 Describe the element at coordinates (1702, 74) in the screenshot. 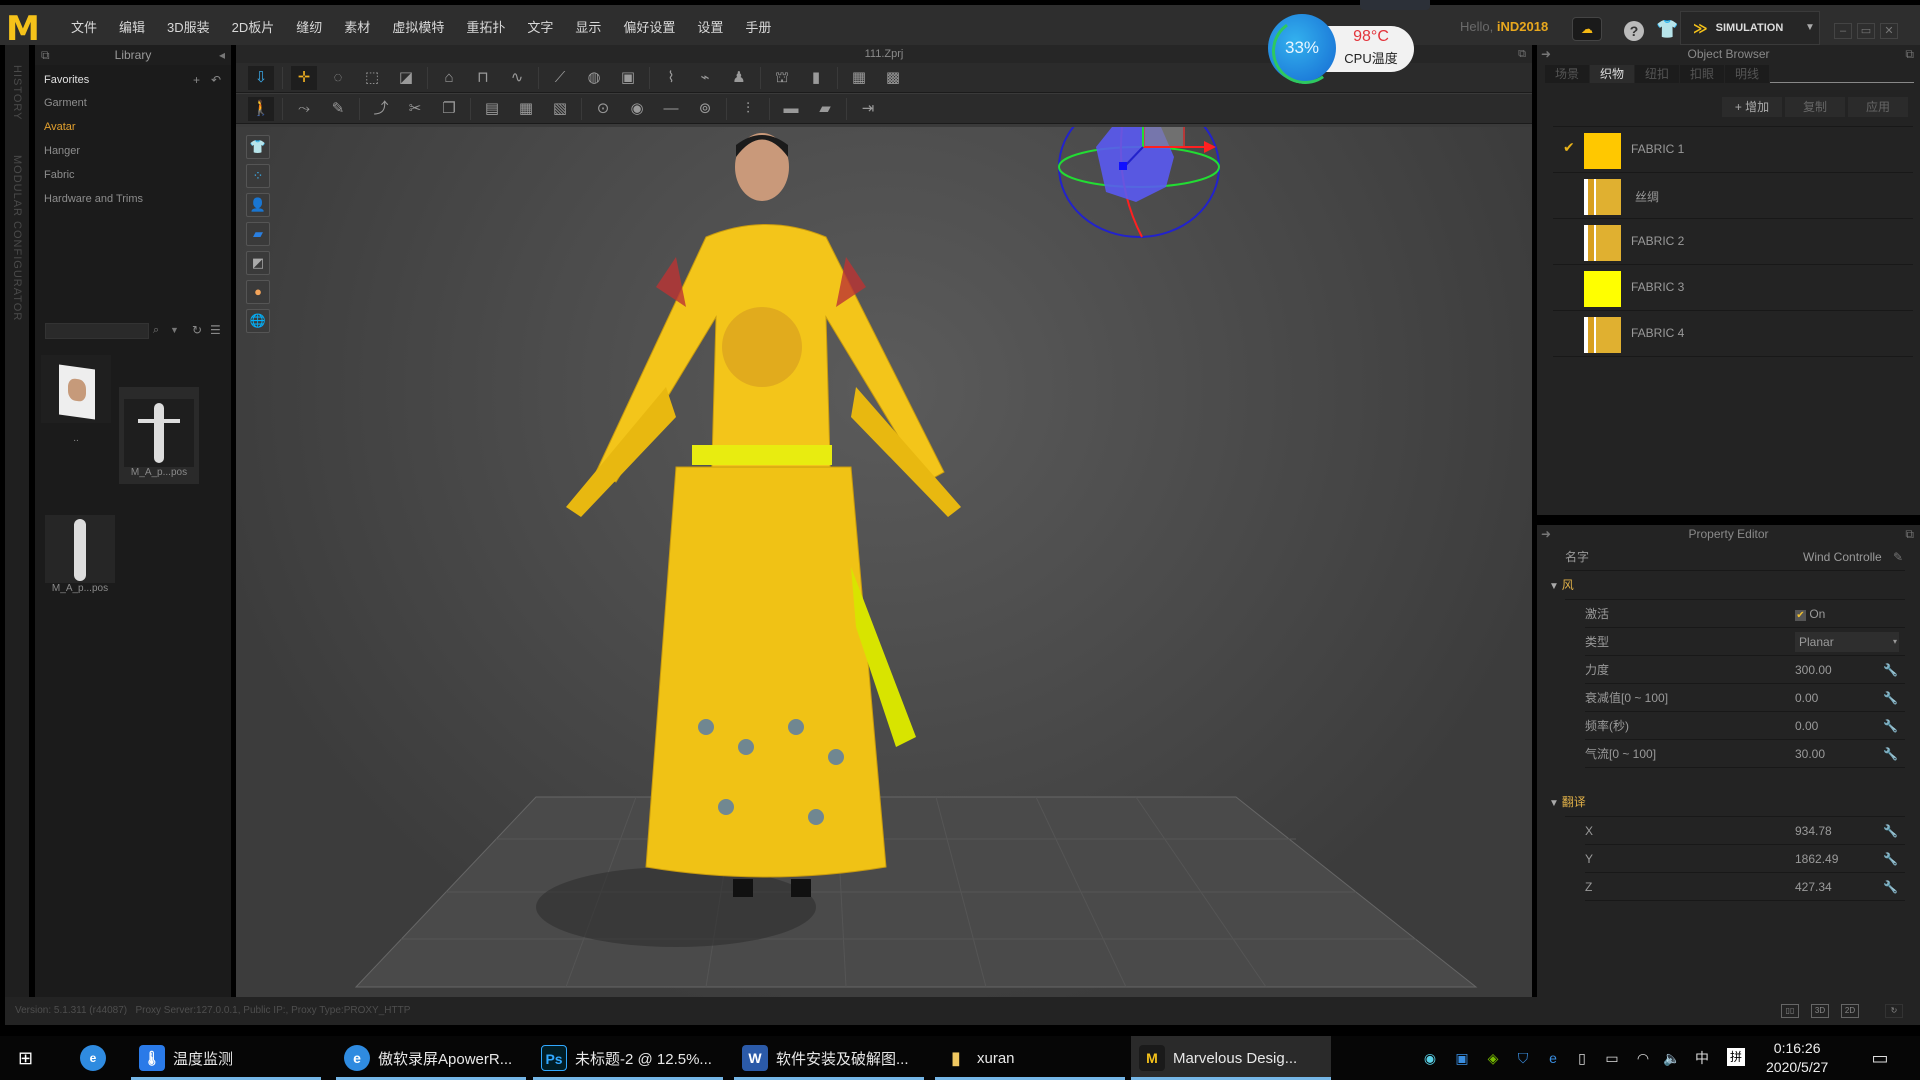

I see `tab-buttonhole: 扣眼` at that location.